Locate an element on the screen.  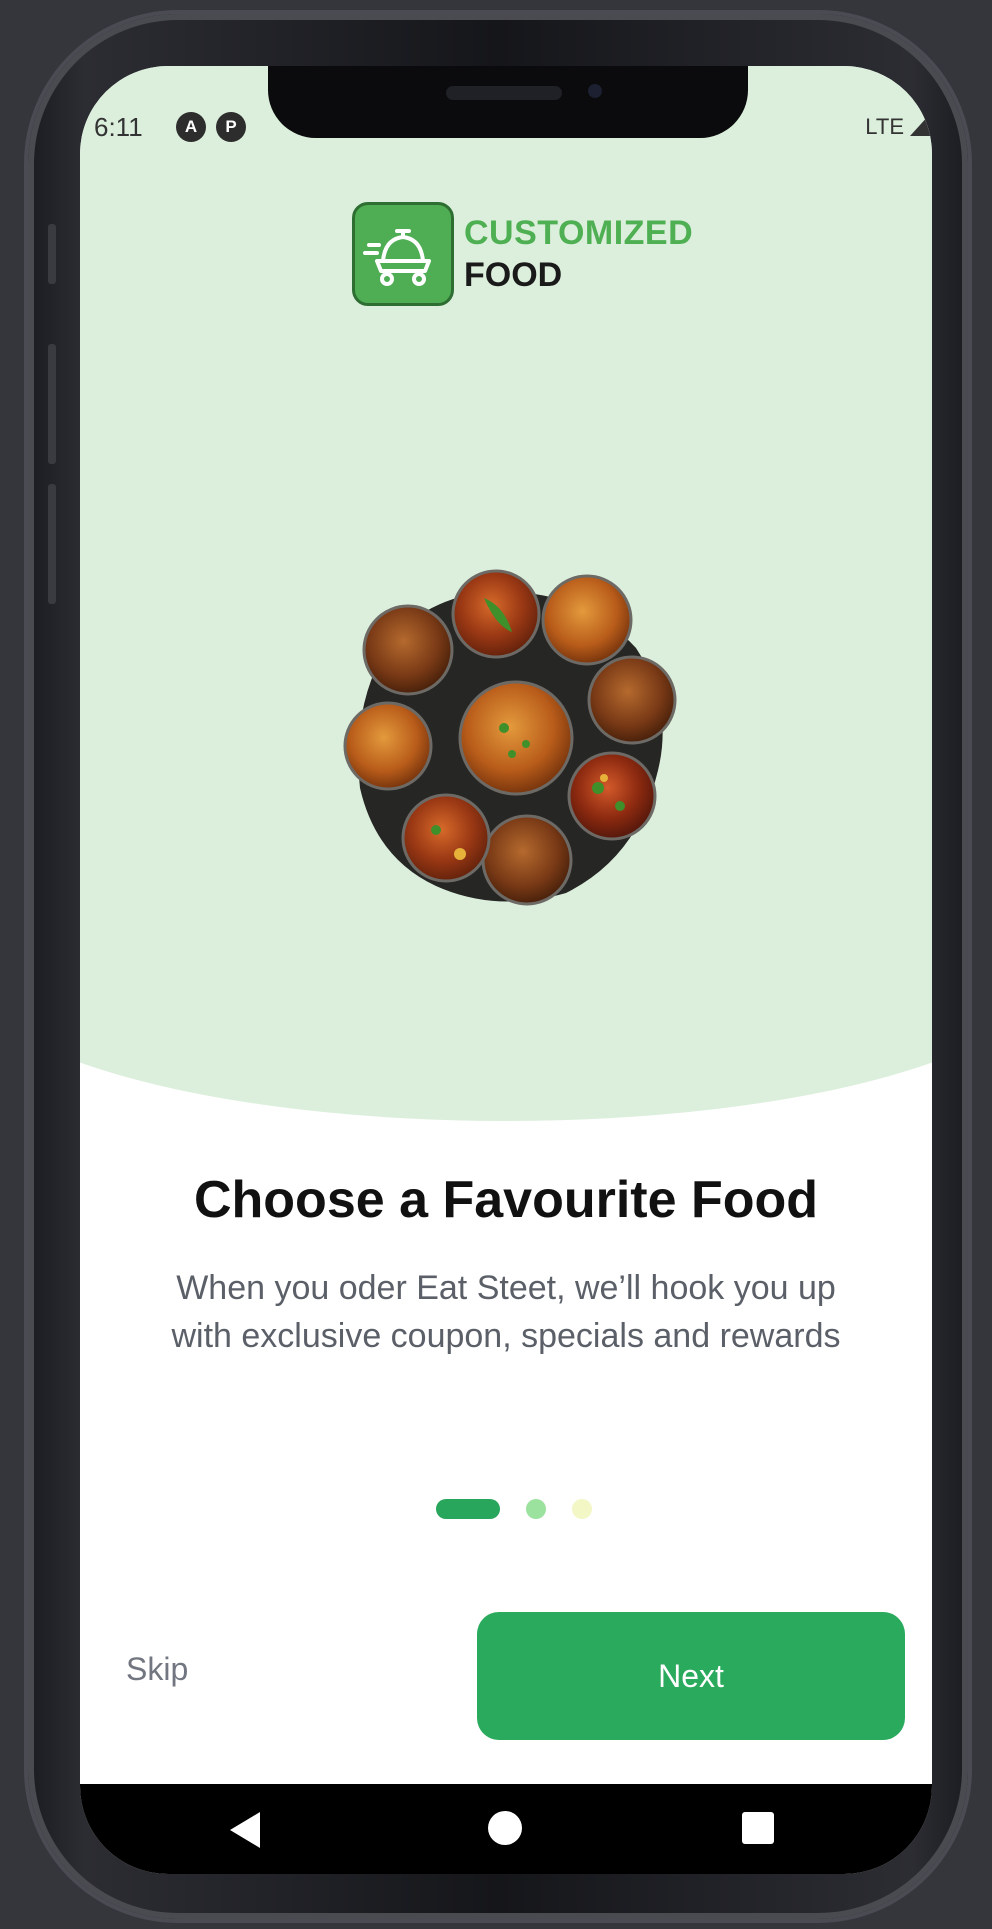
next-button: Next is located at coordinates (691, 1676).